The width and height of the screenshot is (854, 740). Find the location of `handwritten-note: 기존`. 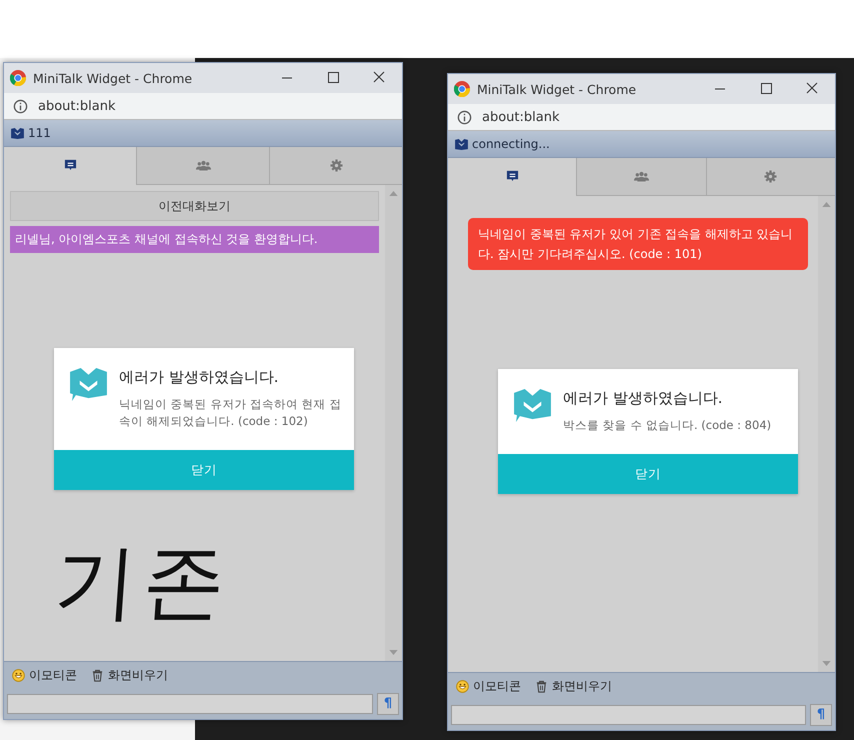

handwritten-note: 기존 is located at coordinates (143, 583).